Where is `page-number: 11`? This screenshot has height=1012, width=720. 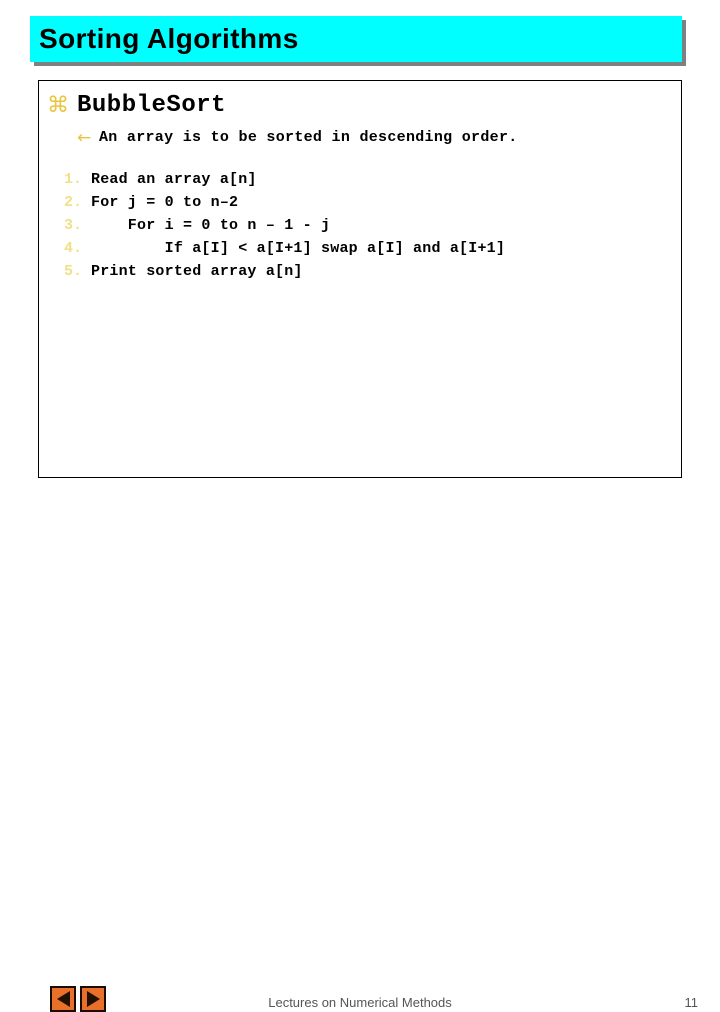
page-number: 11 is located at coordinates (691, 1002).